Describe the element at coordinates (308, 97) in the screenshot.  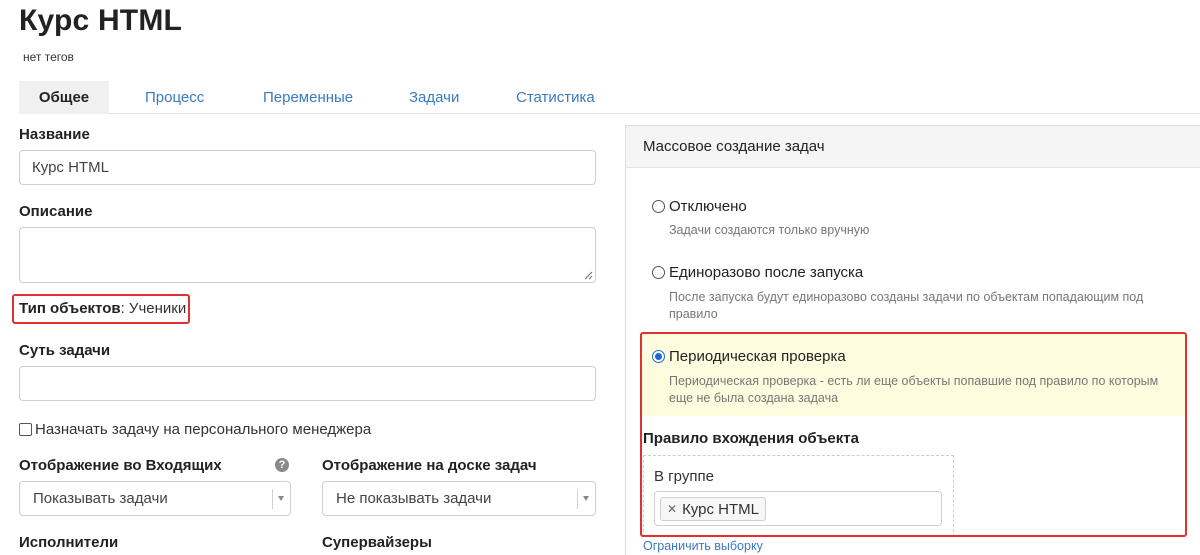
I see `tab-variables: Переменные` at that location.